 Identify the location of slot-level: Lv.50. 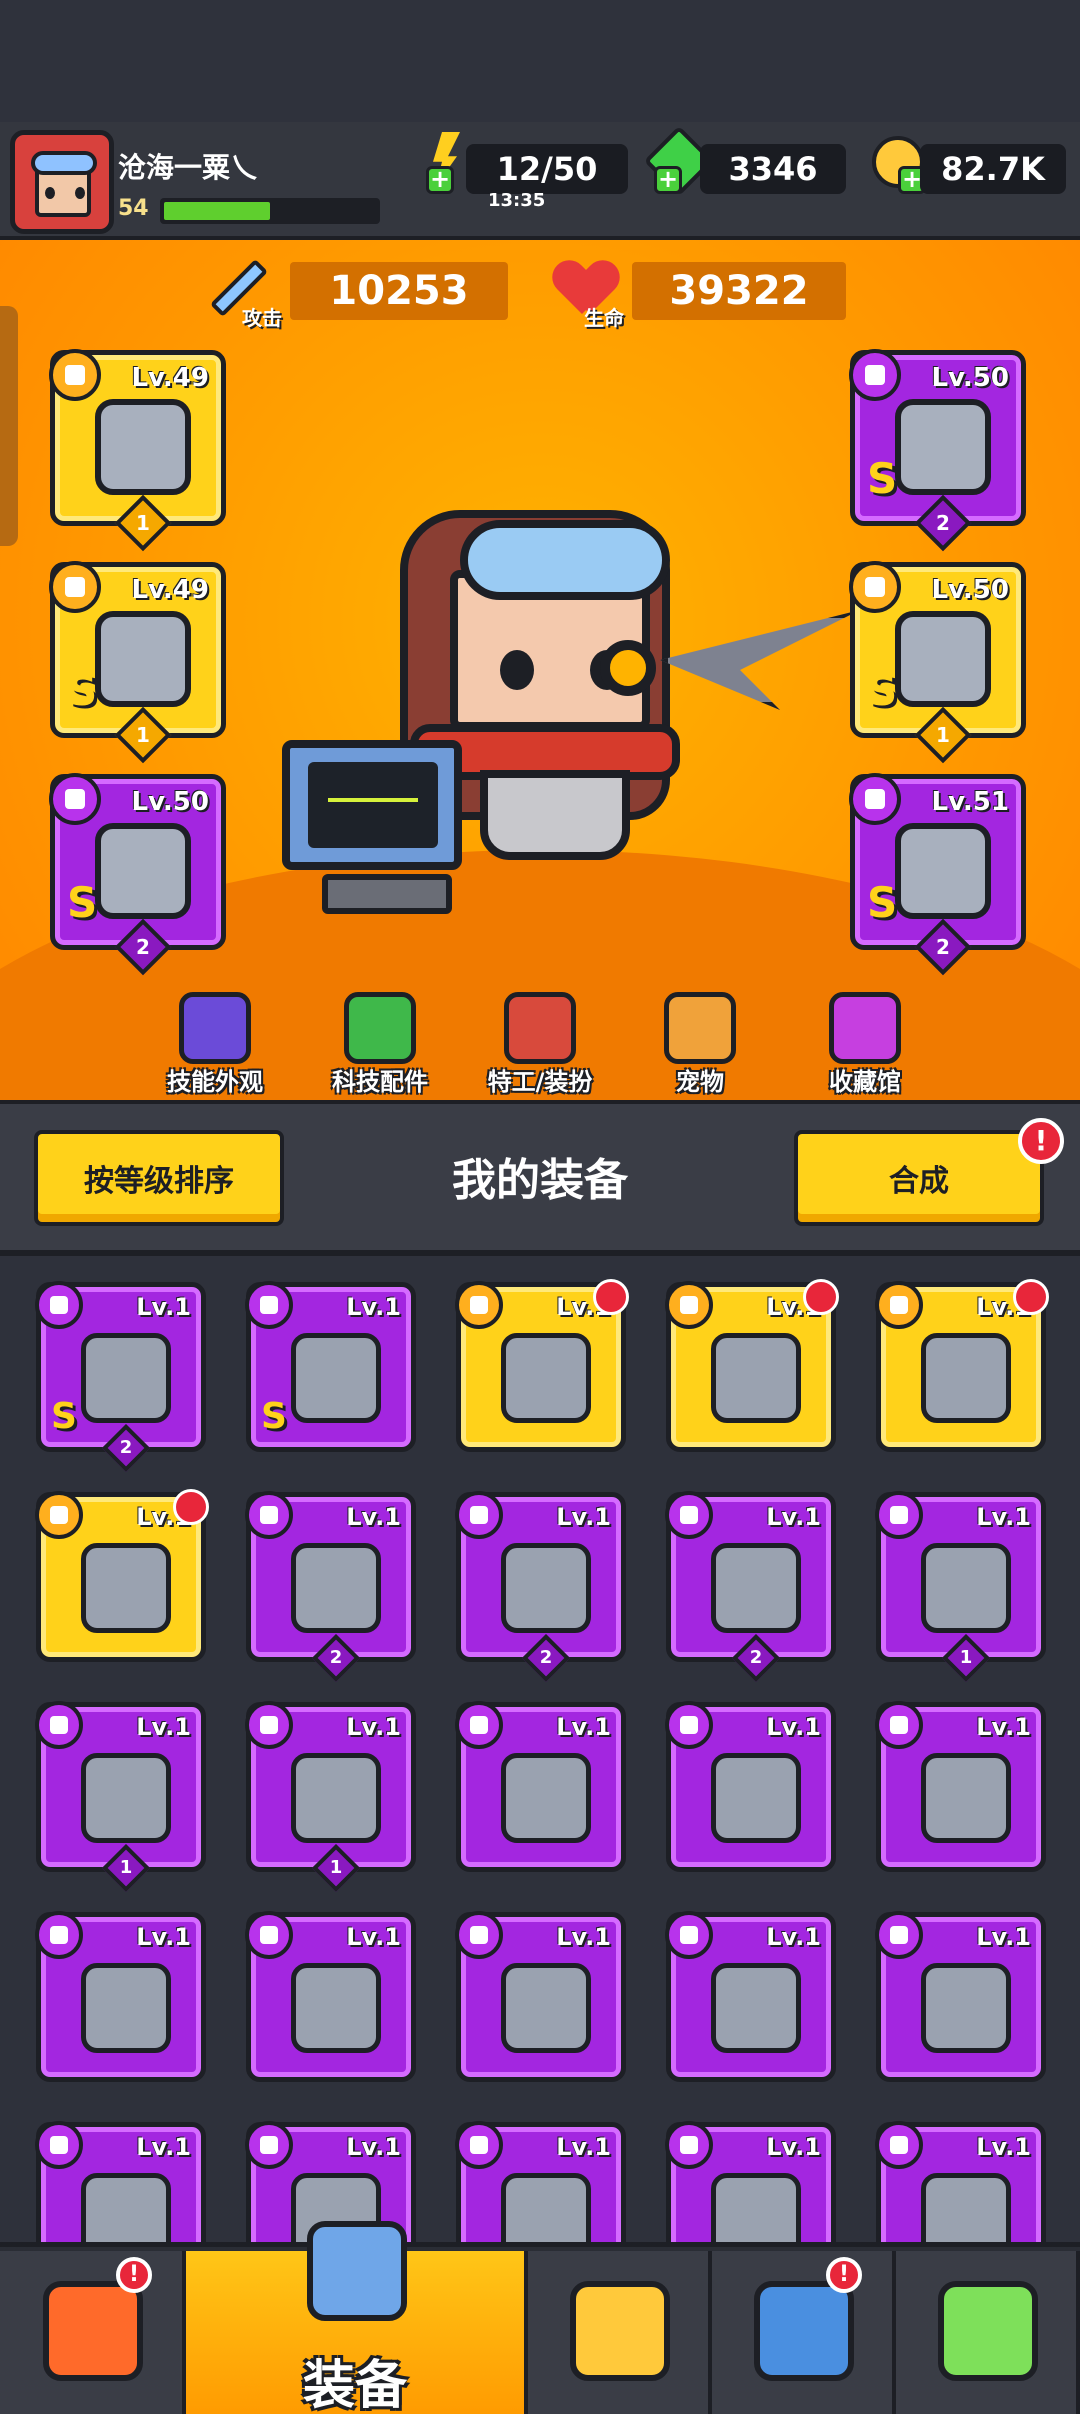
(970, 590).